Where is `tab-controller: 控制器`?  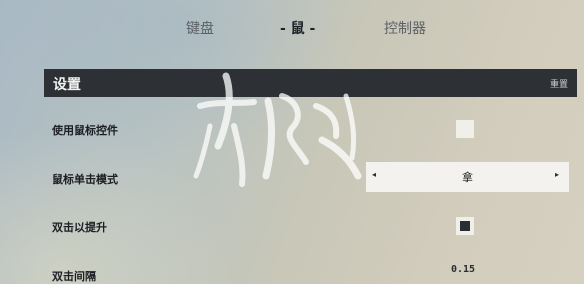 tab-controller: 控制器 is located at coordinates (405, 28).